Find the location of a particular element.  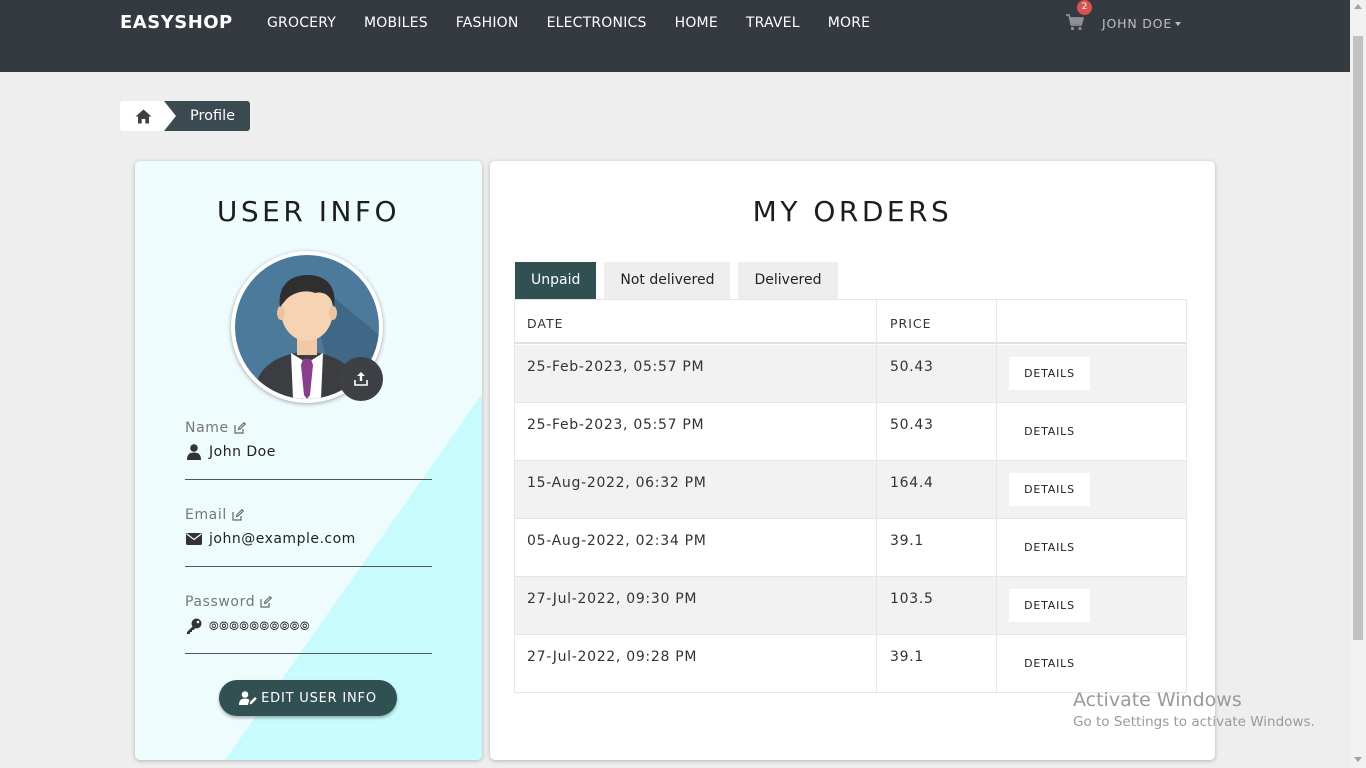

nav-link-electronics: ELECTRONICS is located at coordinates (597, 23).